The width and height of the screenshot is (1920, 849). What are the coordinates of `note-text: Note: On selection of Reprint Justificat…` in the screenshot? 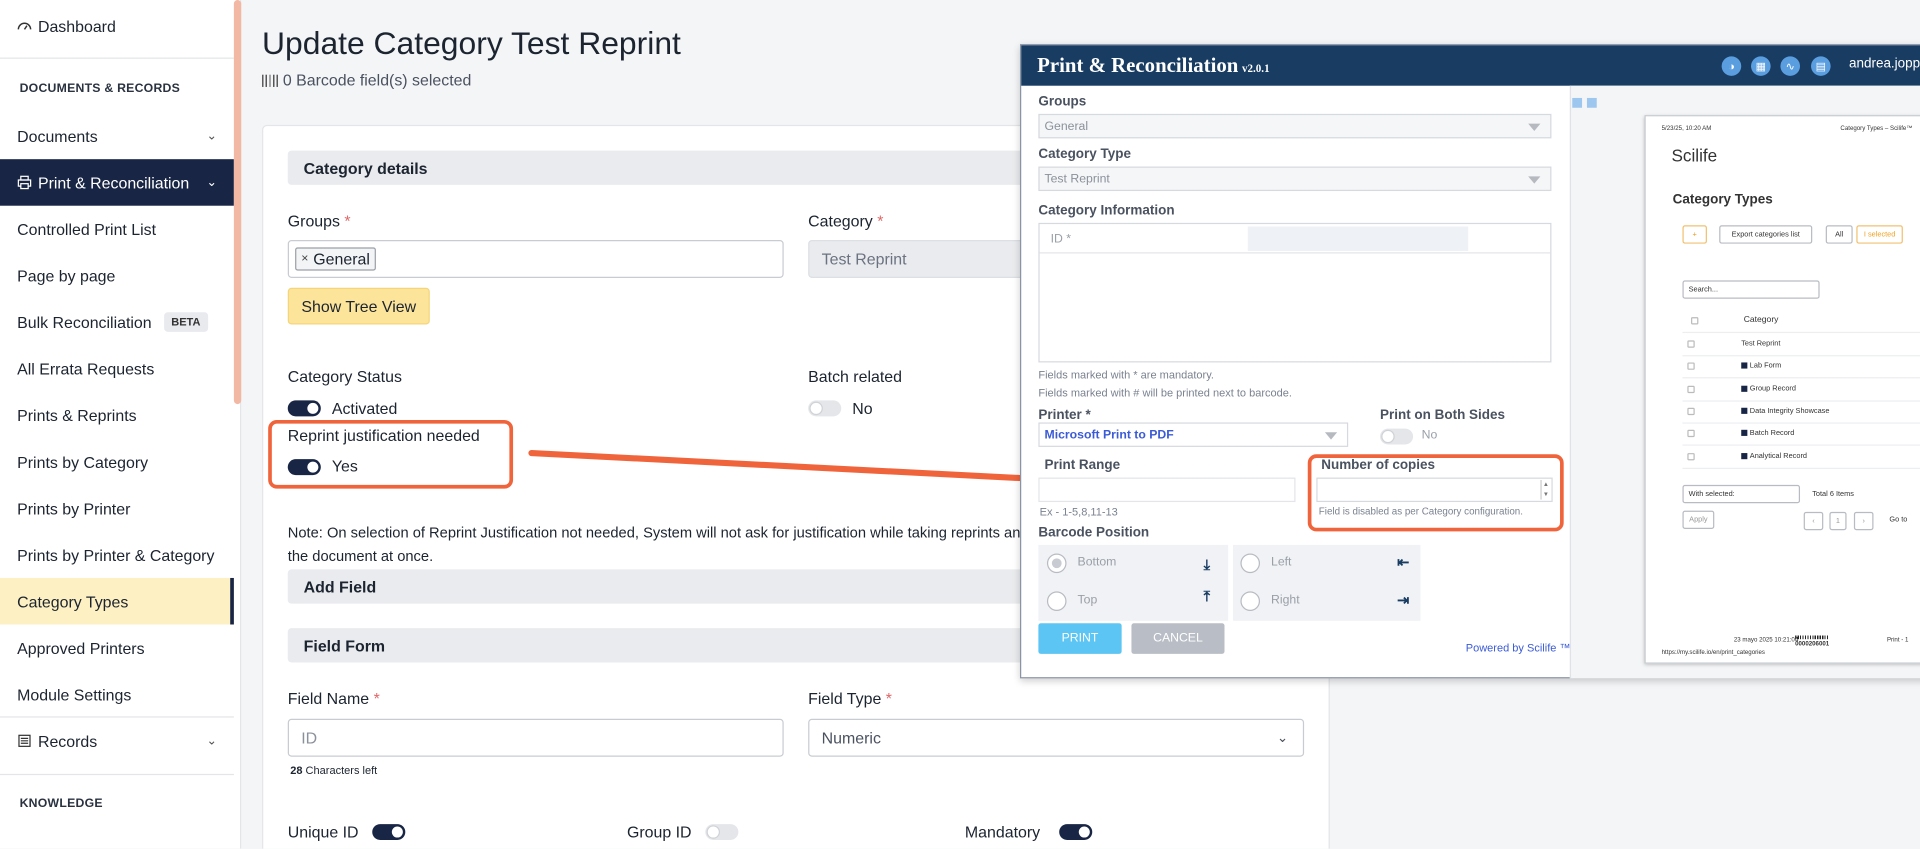 It's located at (658, 533).